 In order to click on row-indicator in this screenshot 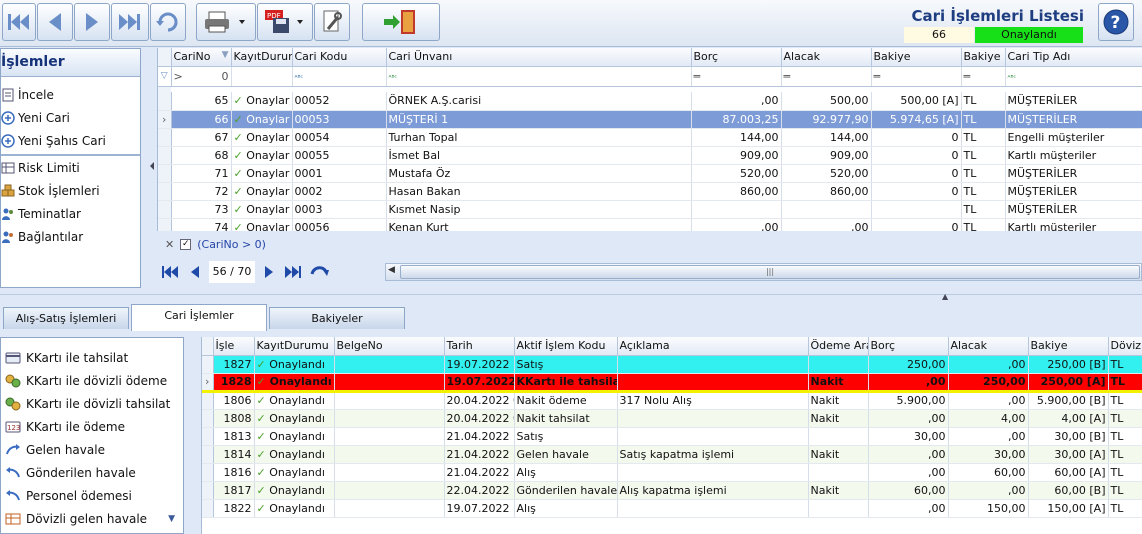, I will do `click(165, 224)`.